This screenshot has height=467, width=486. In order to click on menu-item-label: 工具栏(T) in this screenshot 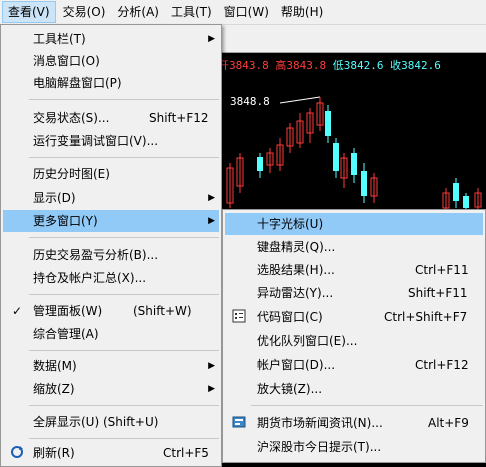, I will do `click(59, 39)`.